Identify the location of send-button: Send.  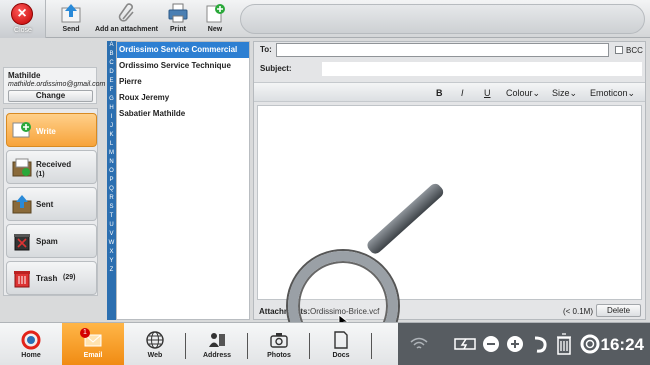
(71, 17).